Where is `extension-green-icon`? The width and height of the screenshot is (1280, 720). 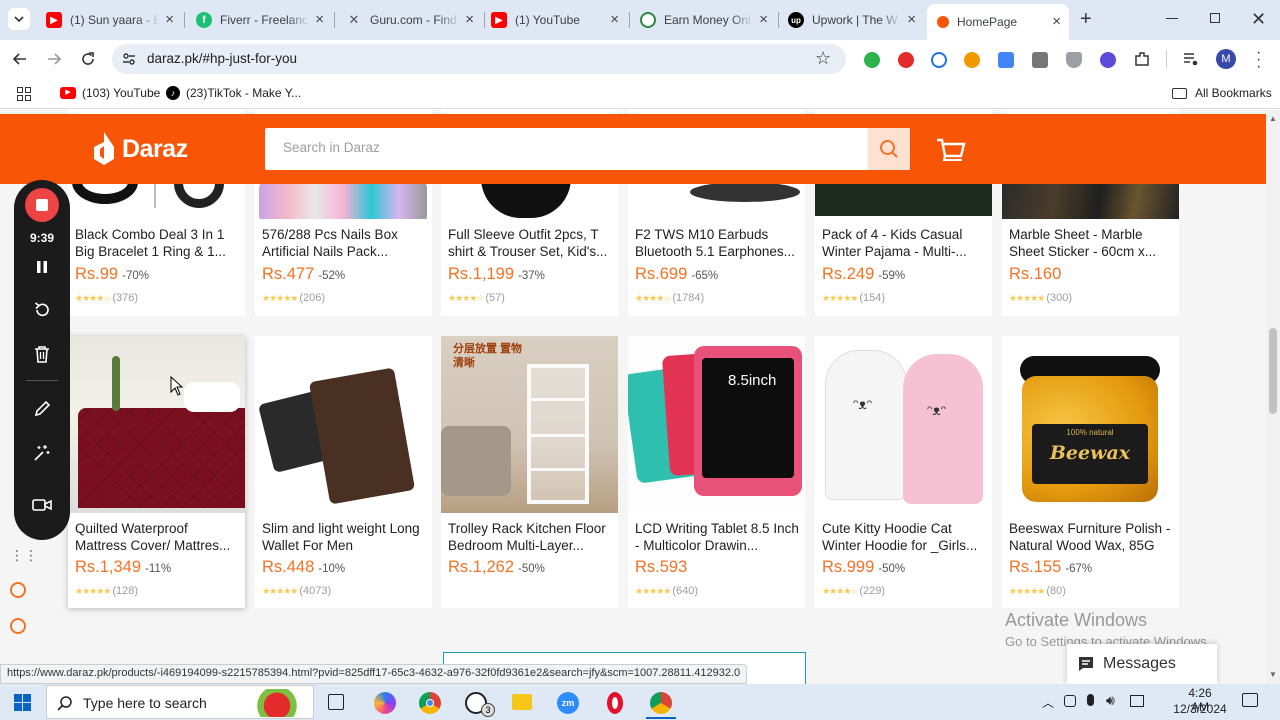 extension-green-icon is located at coordinates (872, 60).